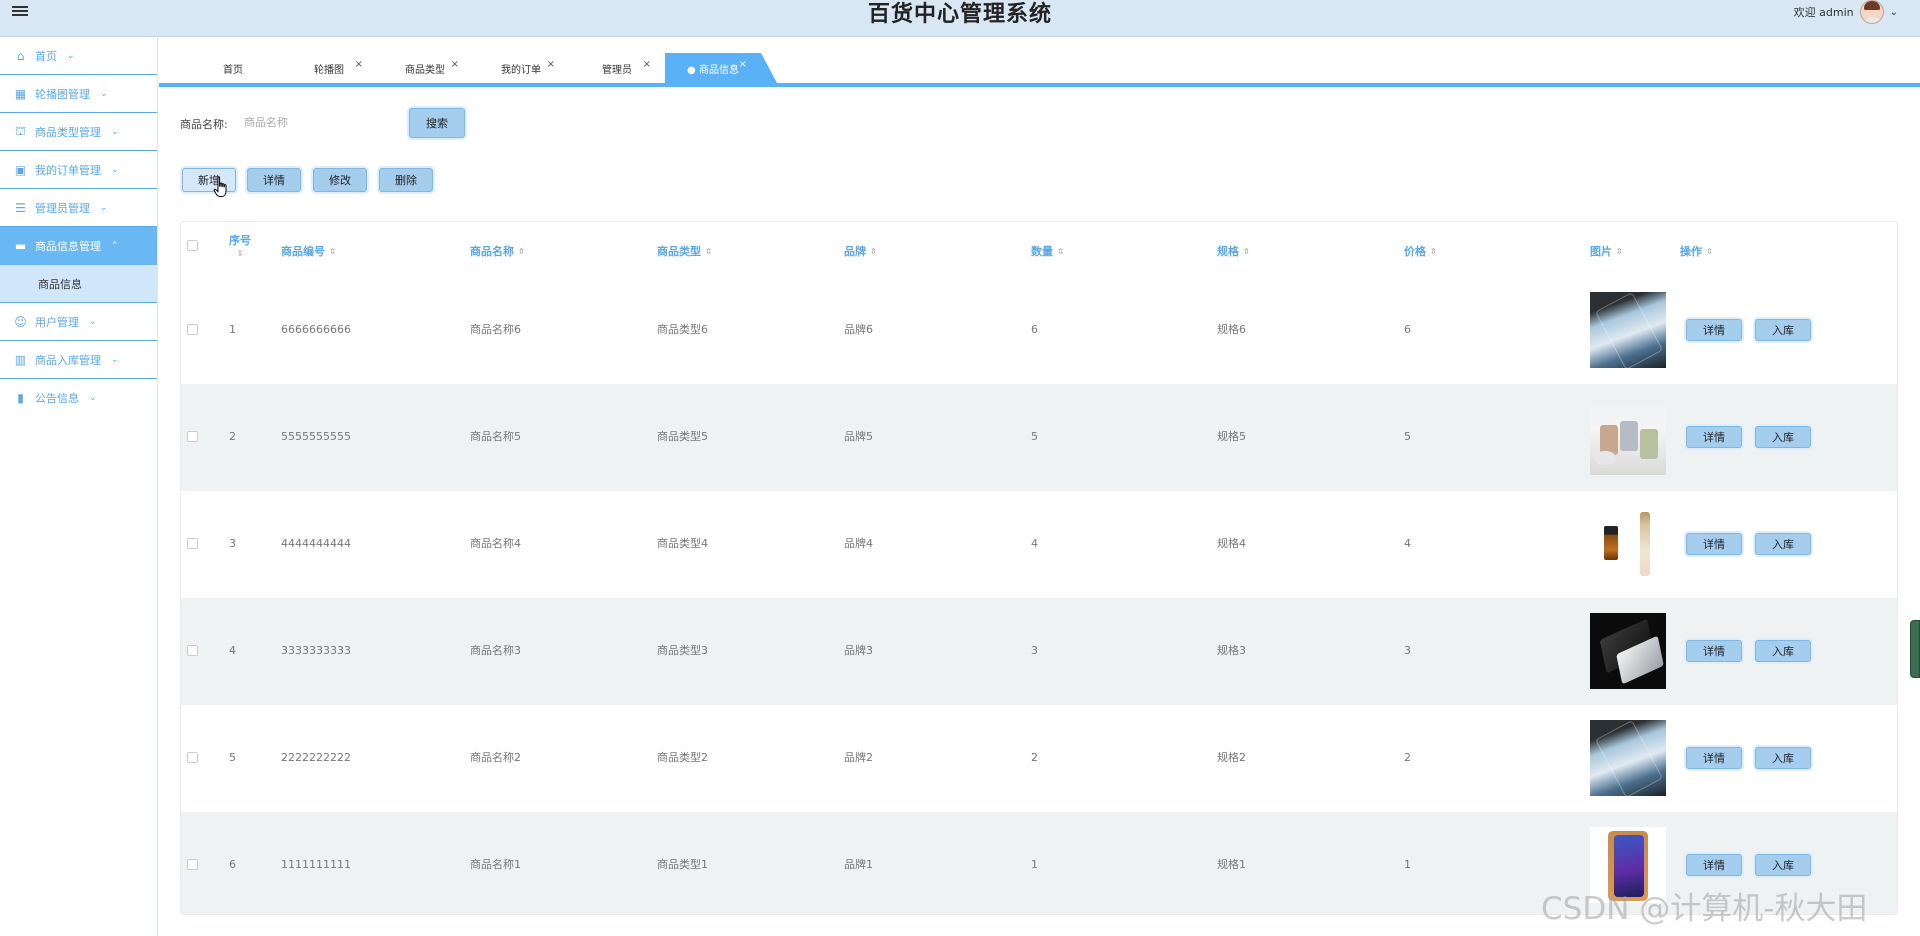  I want to click on tab-home: 首页, so click(233, 68).